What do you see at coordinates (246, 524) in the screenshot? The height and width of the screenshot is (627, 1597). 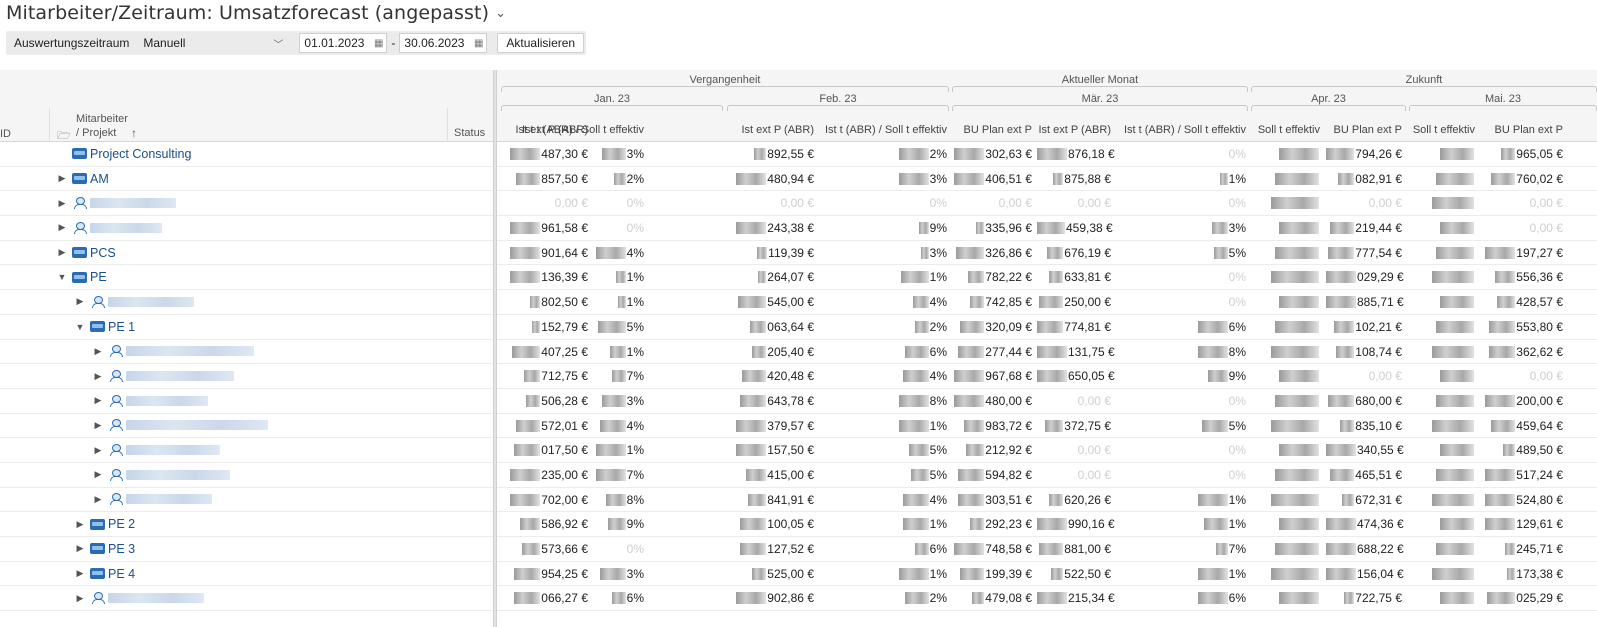 I see `tree-row: ▶ PE 2` at bounding box center [246, 524].